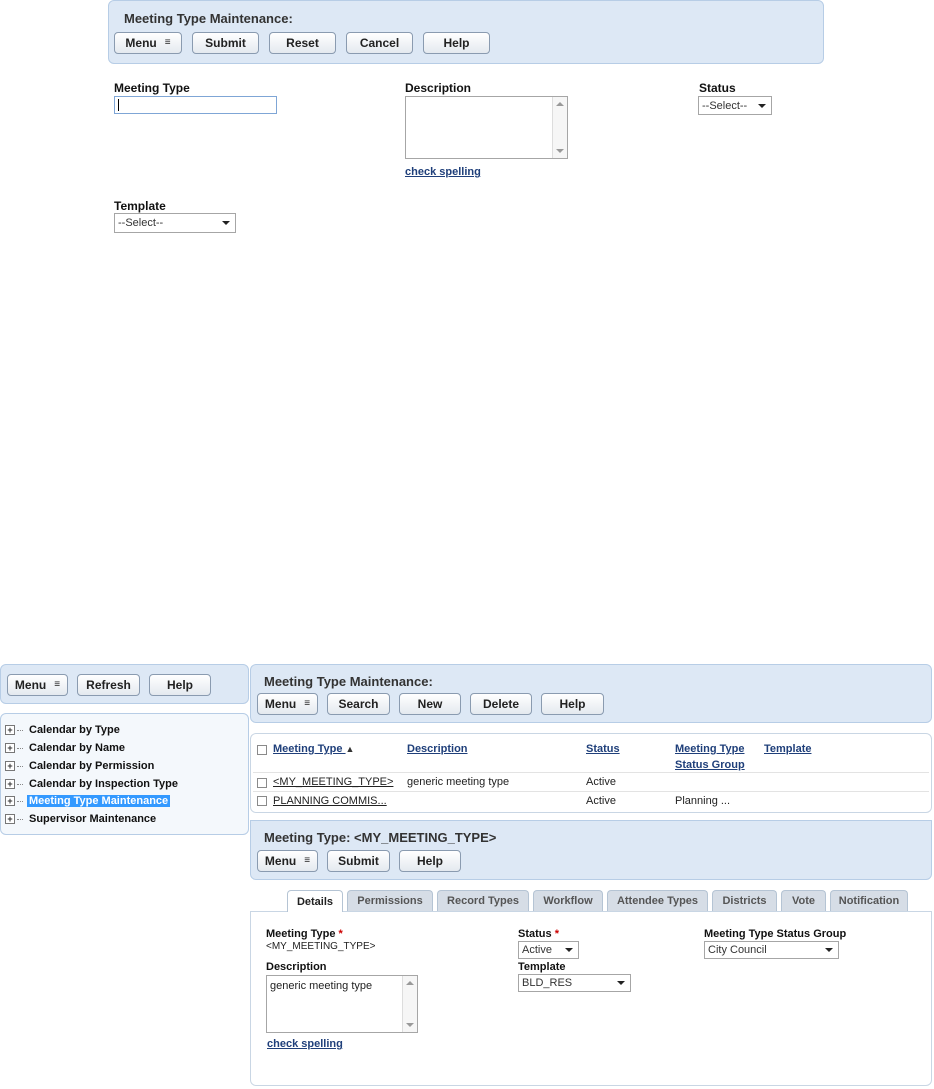  Describe the element at coordinates (737, 950) in the screenshot. I see `status-group-select-value: City Council` at that location.